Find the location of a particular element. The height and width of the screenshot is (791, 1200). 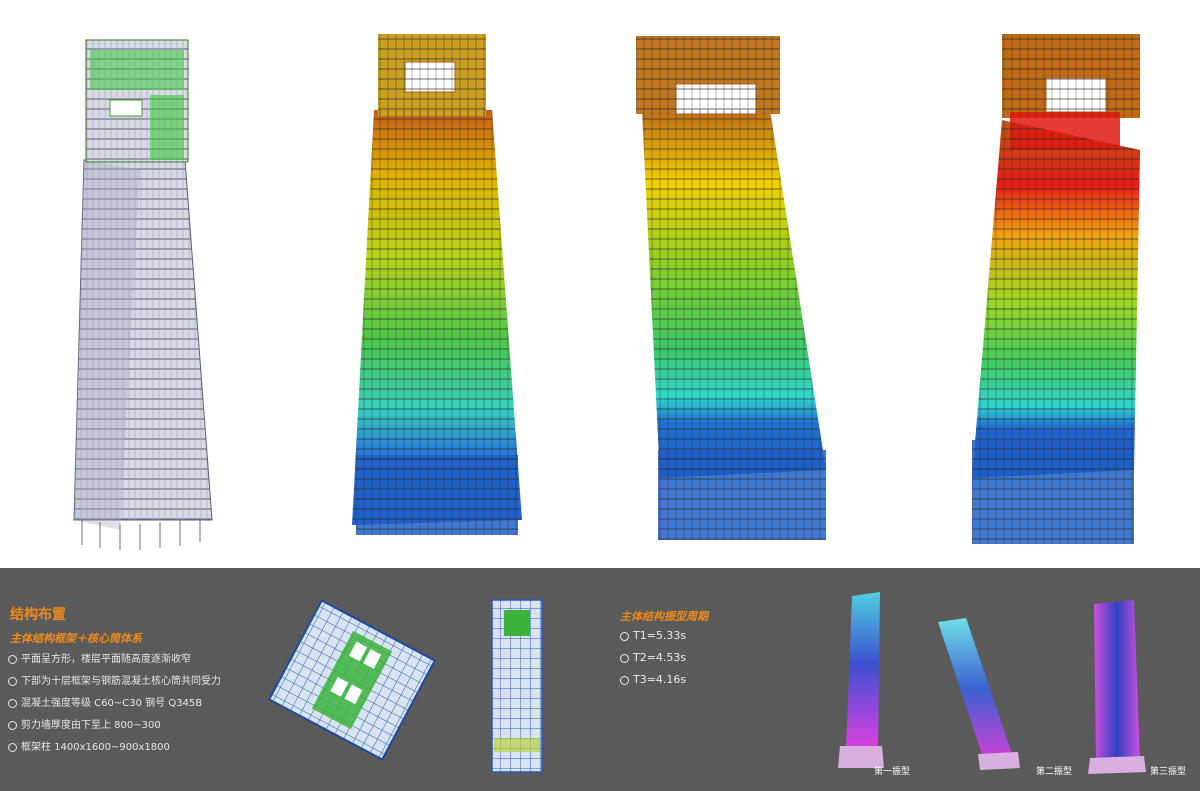

period-list: T1=5.33s T2=4.53s T3=4.16s is located at coordinates (653, 661).